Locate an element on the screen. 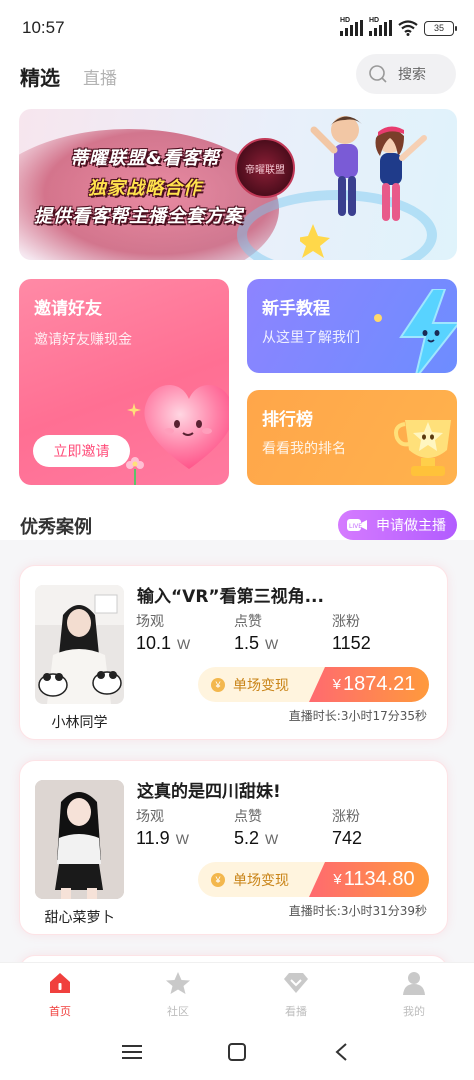 The image size is (474, 1080). banner-characters-illustration is located at coordinates (363, 187).